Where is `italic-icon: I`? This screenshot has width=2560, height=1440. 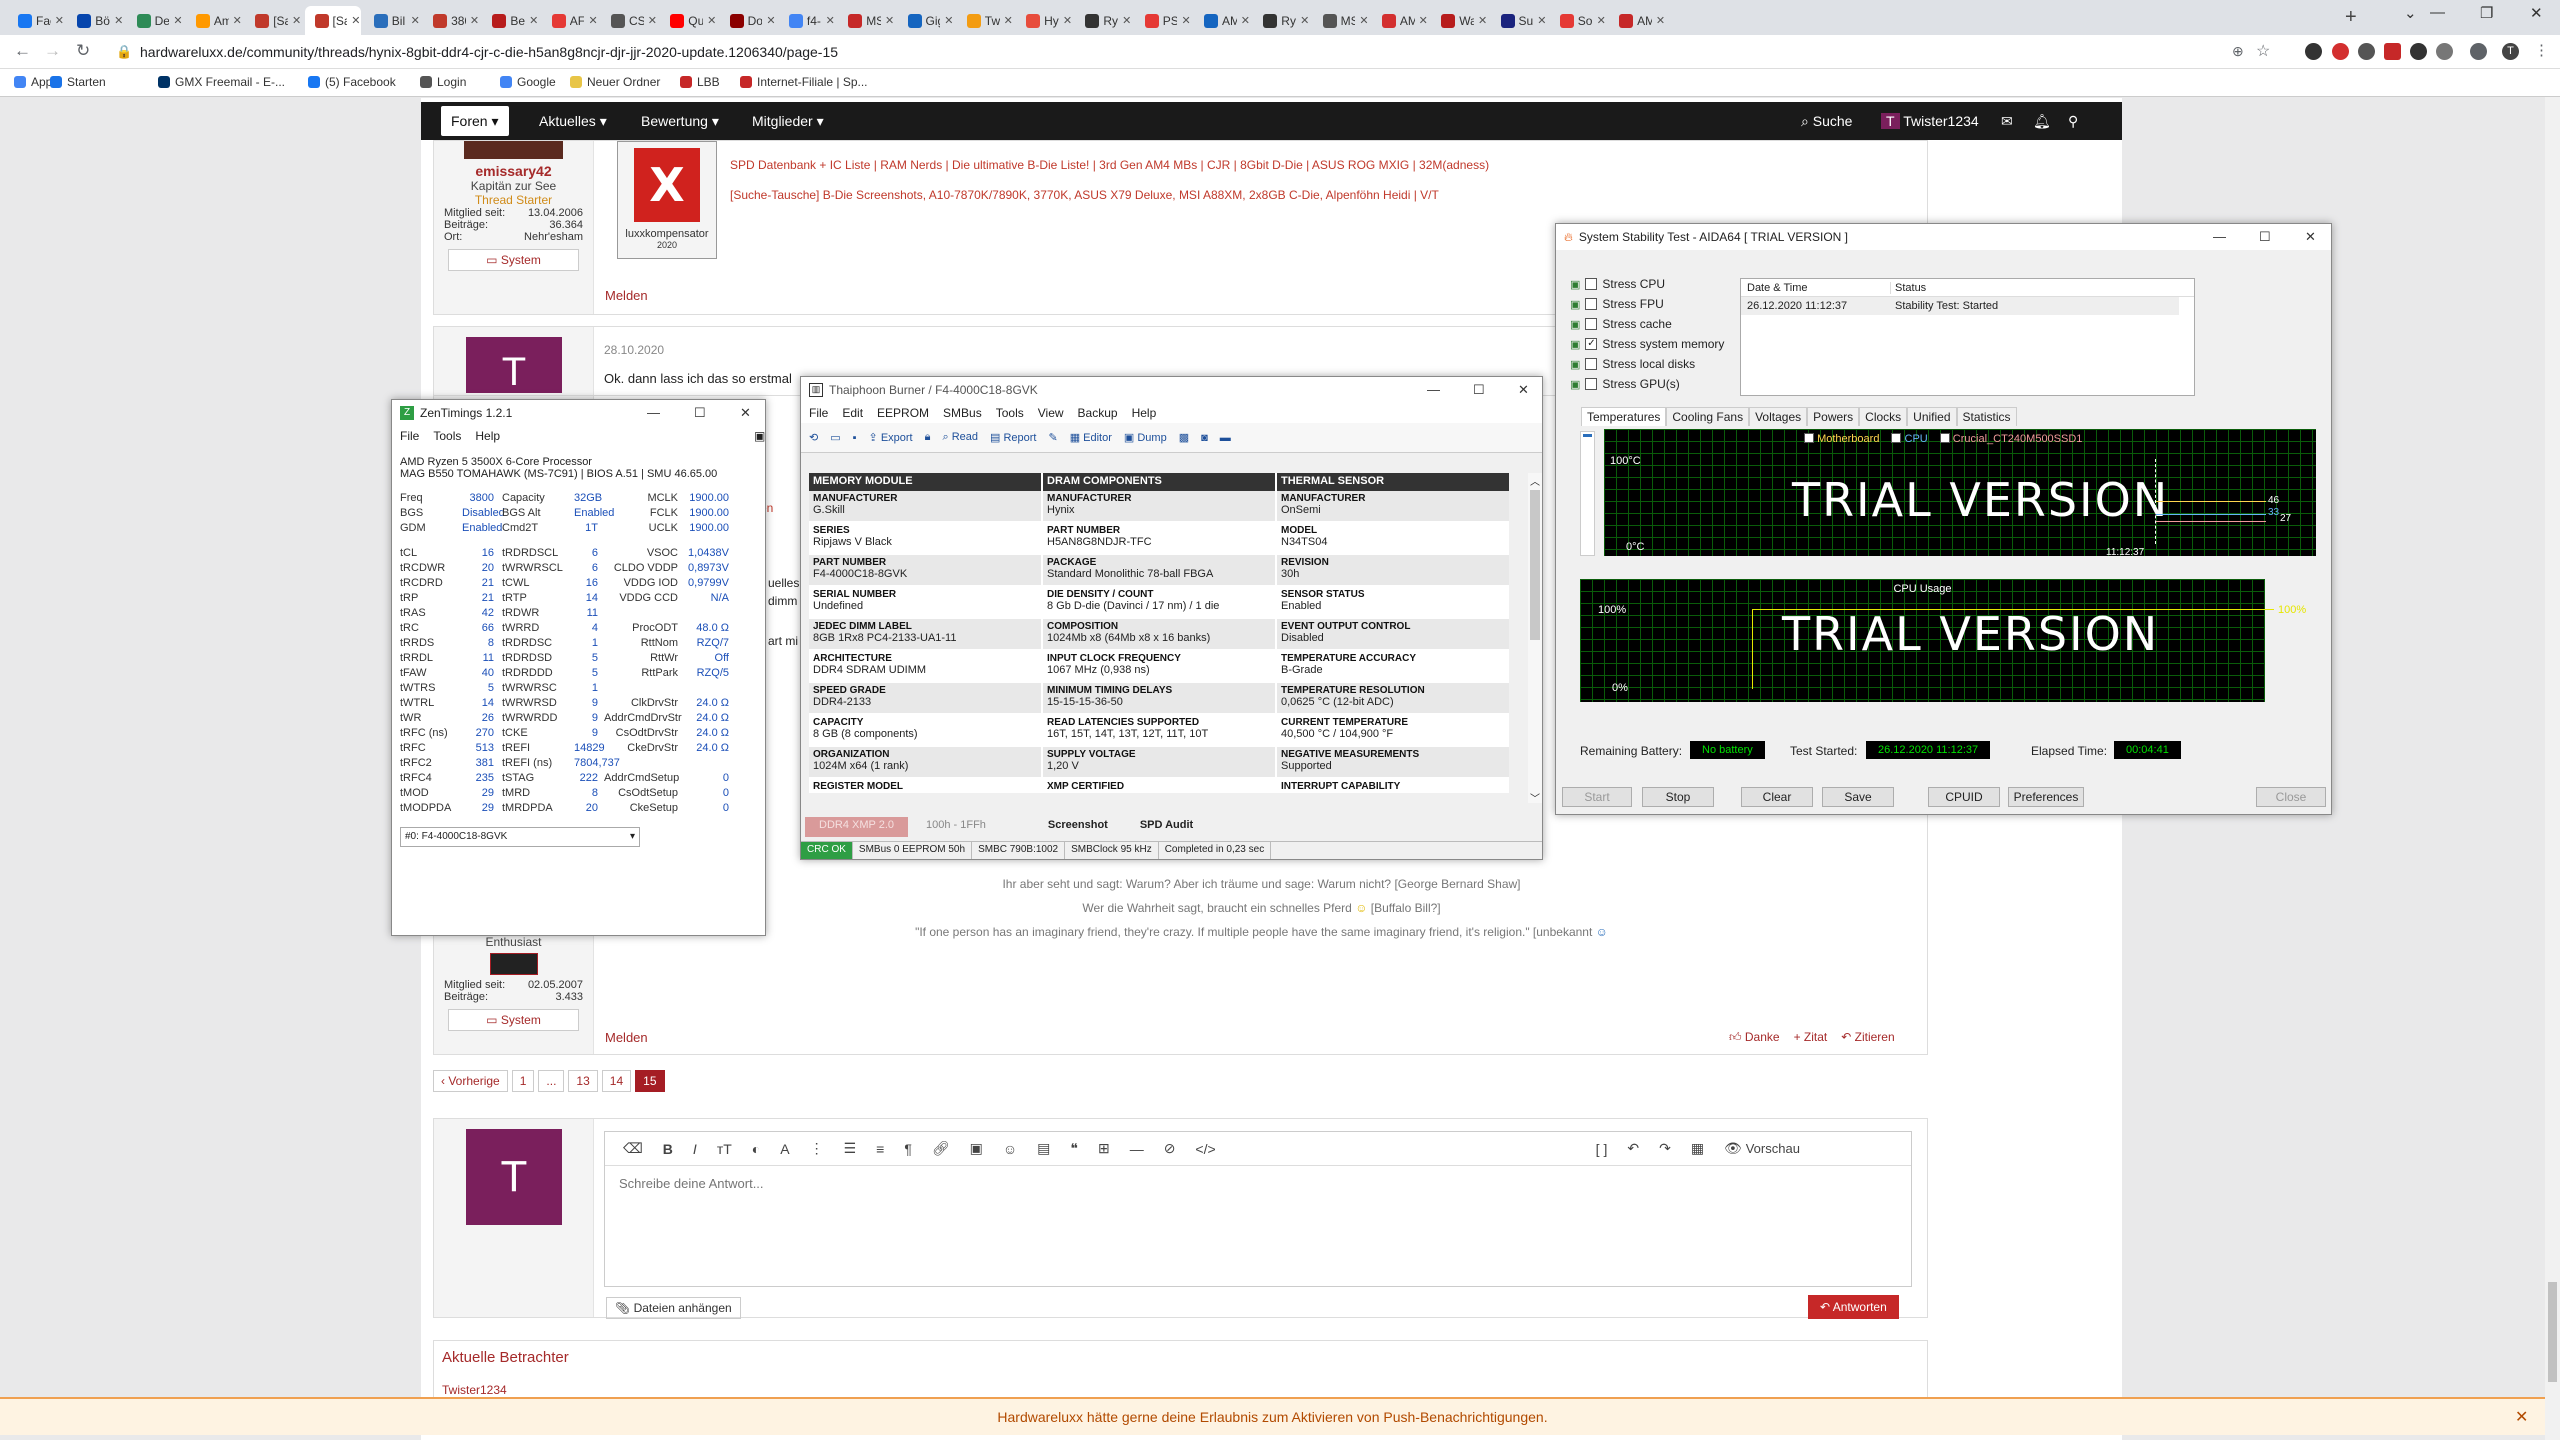 italic-icon: I is located at coordinates (695, 1149).